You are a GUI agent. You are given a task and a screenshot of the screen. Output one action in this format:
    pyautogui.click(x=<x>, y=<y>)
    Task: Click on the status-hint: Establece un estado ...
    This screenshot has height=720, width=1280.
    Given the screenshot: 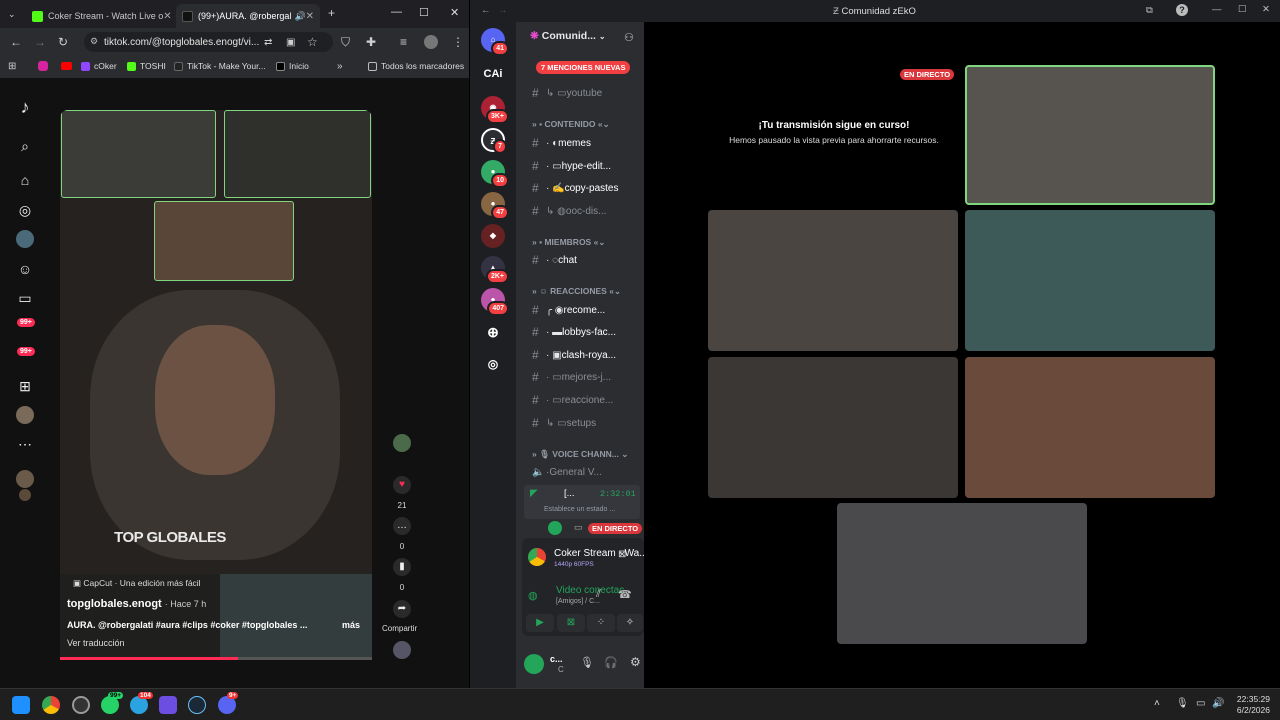 What is the action you would take?
    pyautogui.click(x=579, y=509)
    